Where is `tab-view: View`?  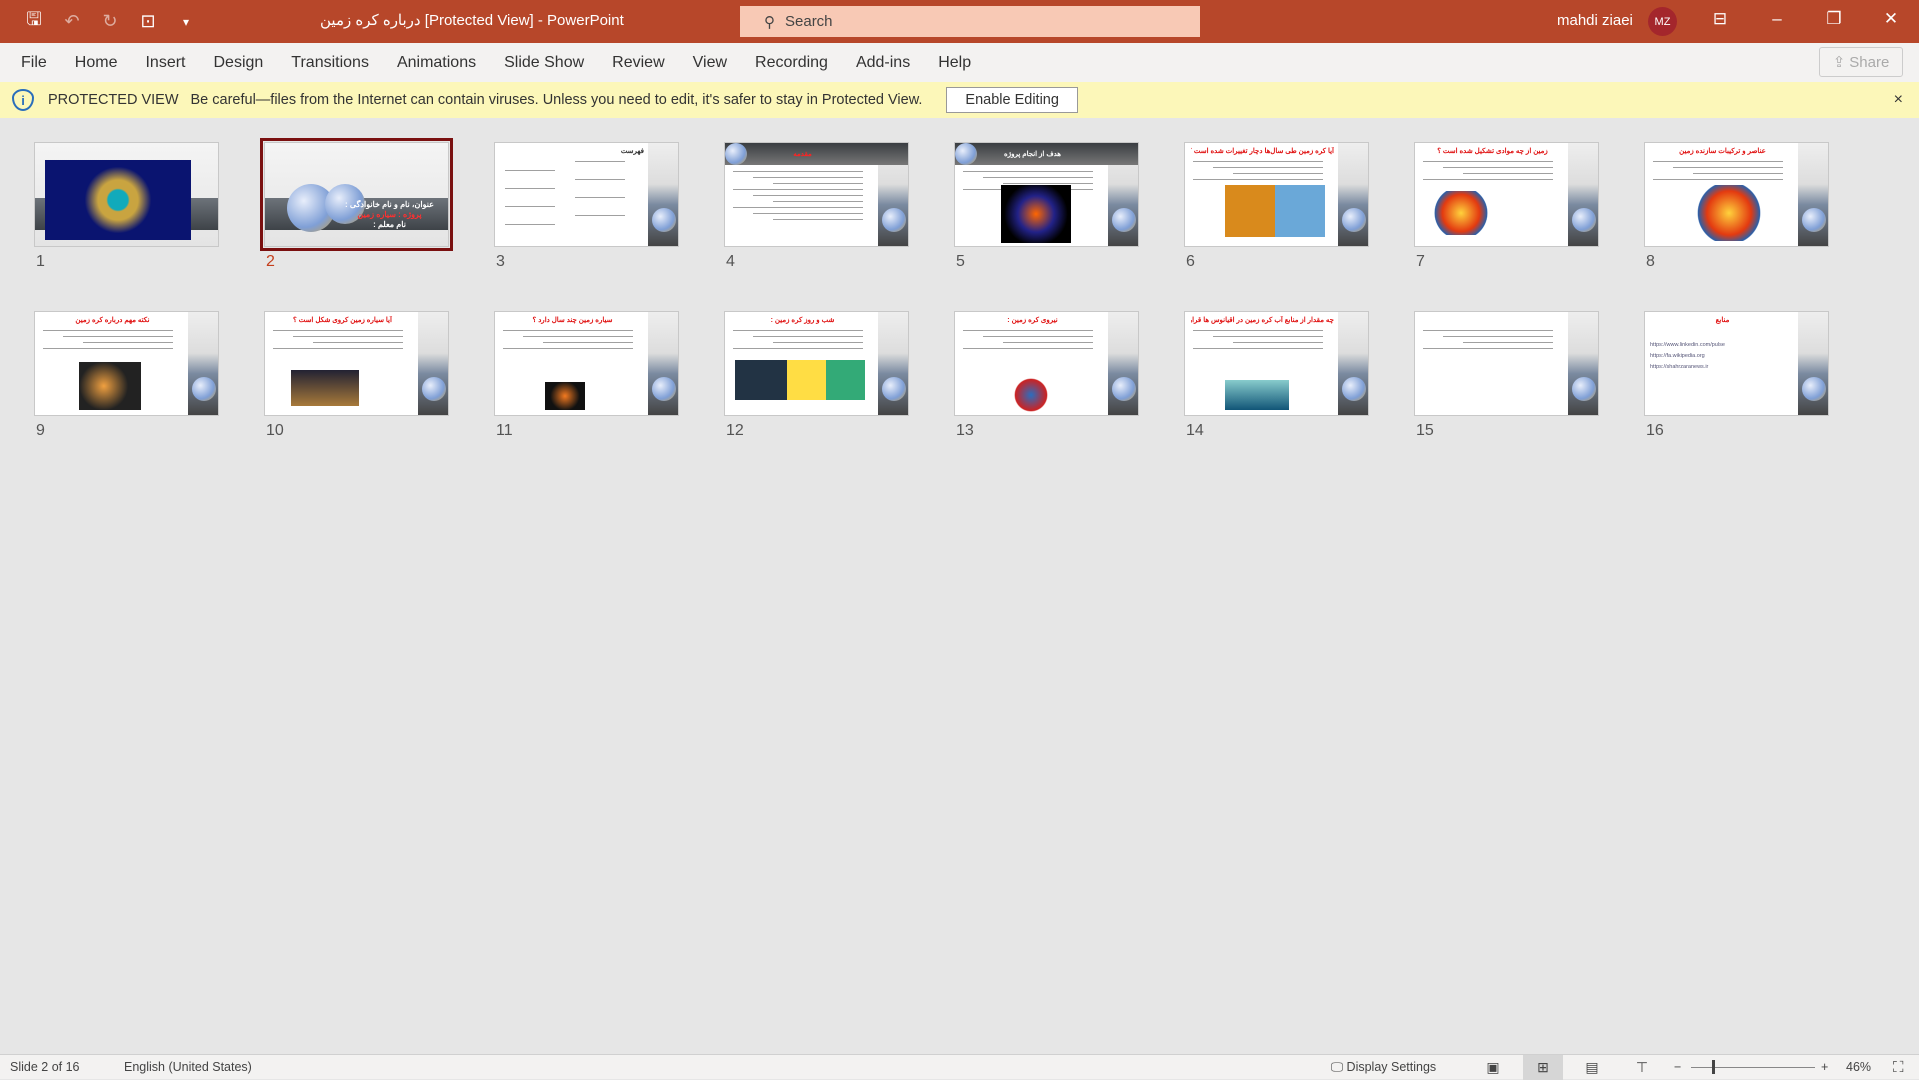
tab-view: View is located at coordinates (710, 63).